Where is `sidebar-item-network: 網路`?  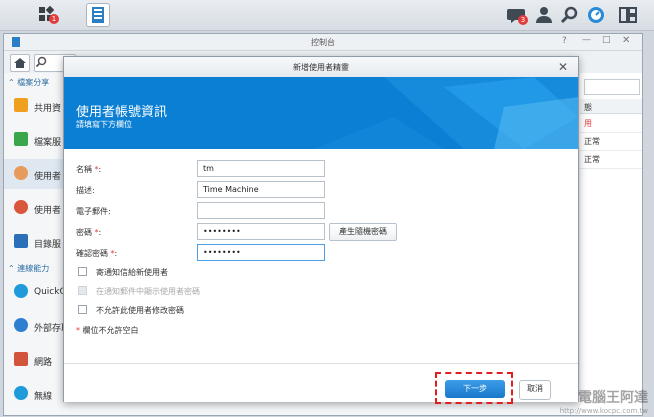 sidebar-item-network: 網路 is located at coordinates (34, 360).